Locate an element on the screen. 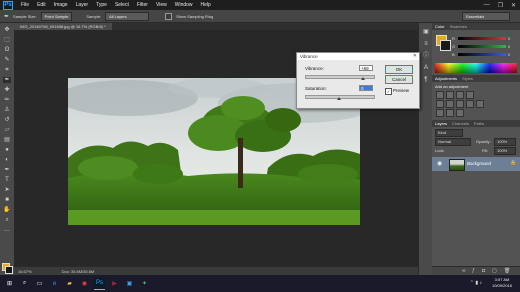  photo-filter-icon is located at coordinates (480, 104).